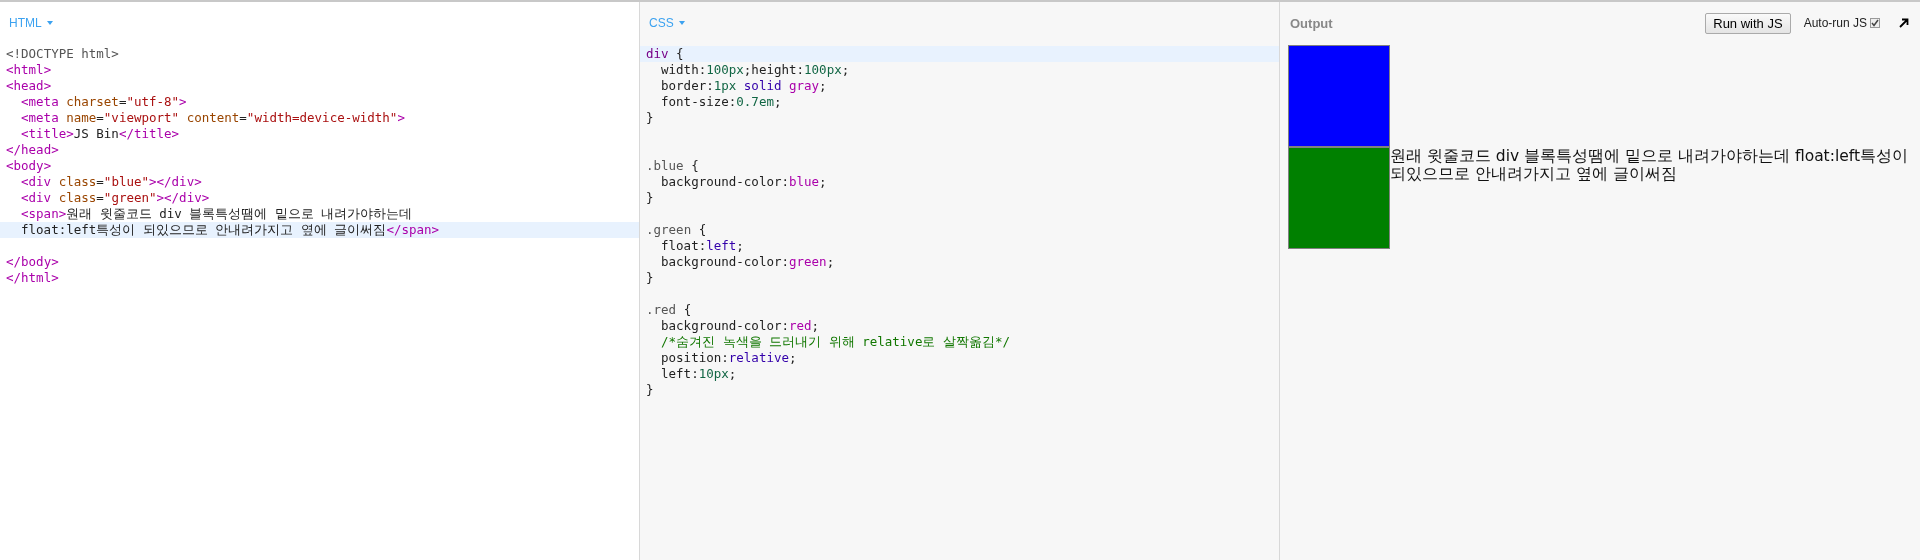  What do you see at coordinates (31, 23) in the screenshot?
I see `pane-tab: HTML` at bounding box center [31, 23].